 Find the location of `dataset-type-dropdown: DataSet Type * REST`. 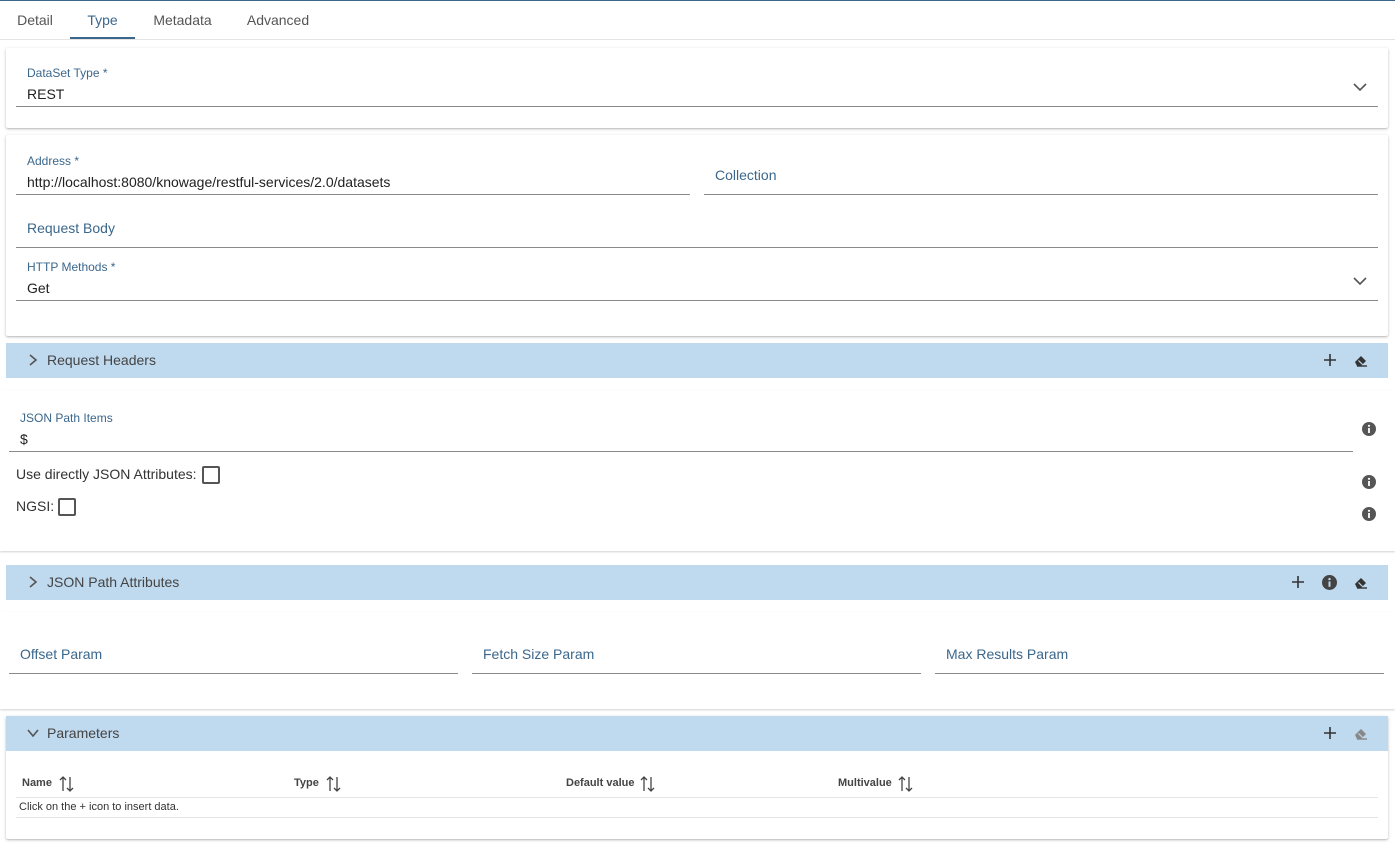

dataset-type-dropdown: DataSet Type * REST is located at coordinates (697, 82).